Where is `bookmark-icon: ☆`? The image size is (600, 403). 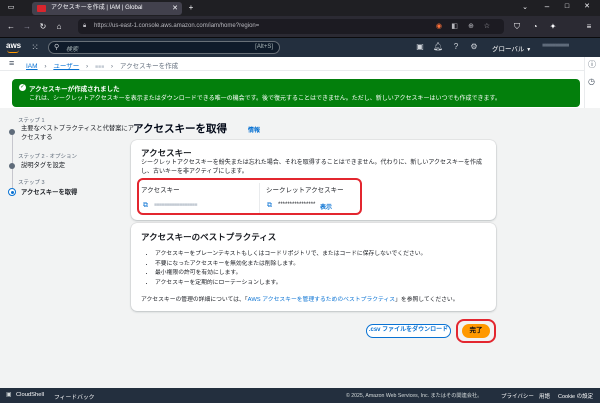 bookmark-icon: ☆ is located at coordinates (487, 26).